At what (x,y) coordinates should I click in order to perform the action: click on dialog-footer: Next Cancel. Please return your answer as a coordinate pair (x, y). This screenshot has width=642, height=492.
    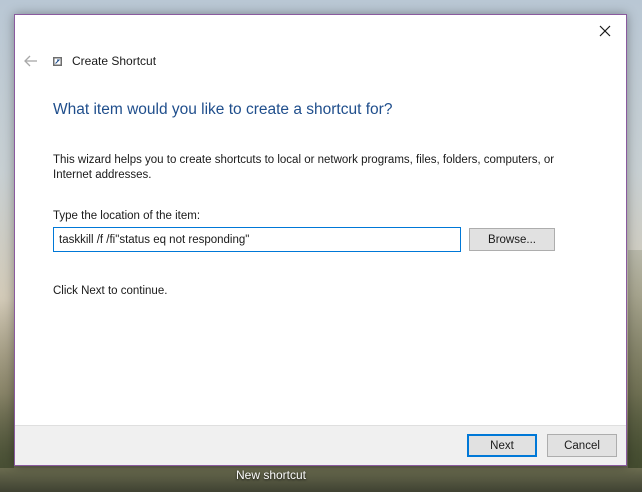
    Looking at the image, I should click on (320, 445).